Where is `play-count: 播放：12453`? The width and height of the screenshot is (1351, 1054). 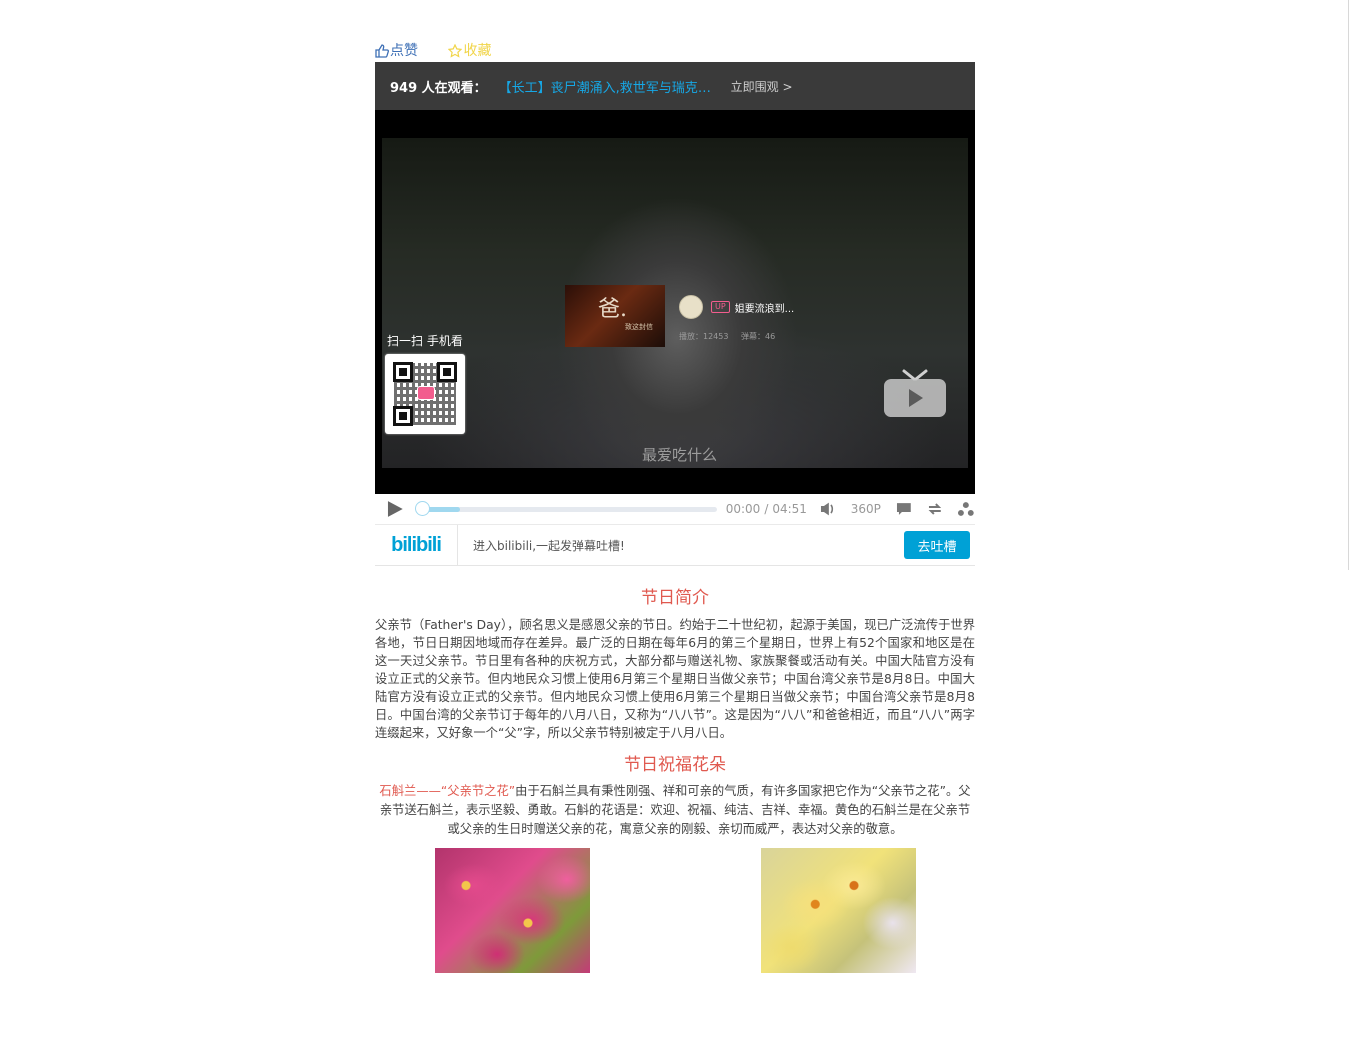 play-count: 播放：12453 is located at coordinates (704, 336).